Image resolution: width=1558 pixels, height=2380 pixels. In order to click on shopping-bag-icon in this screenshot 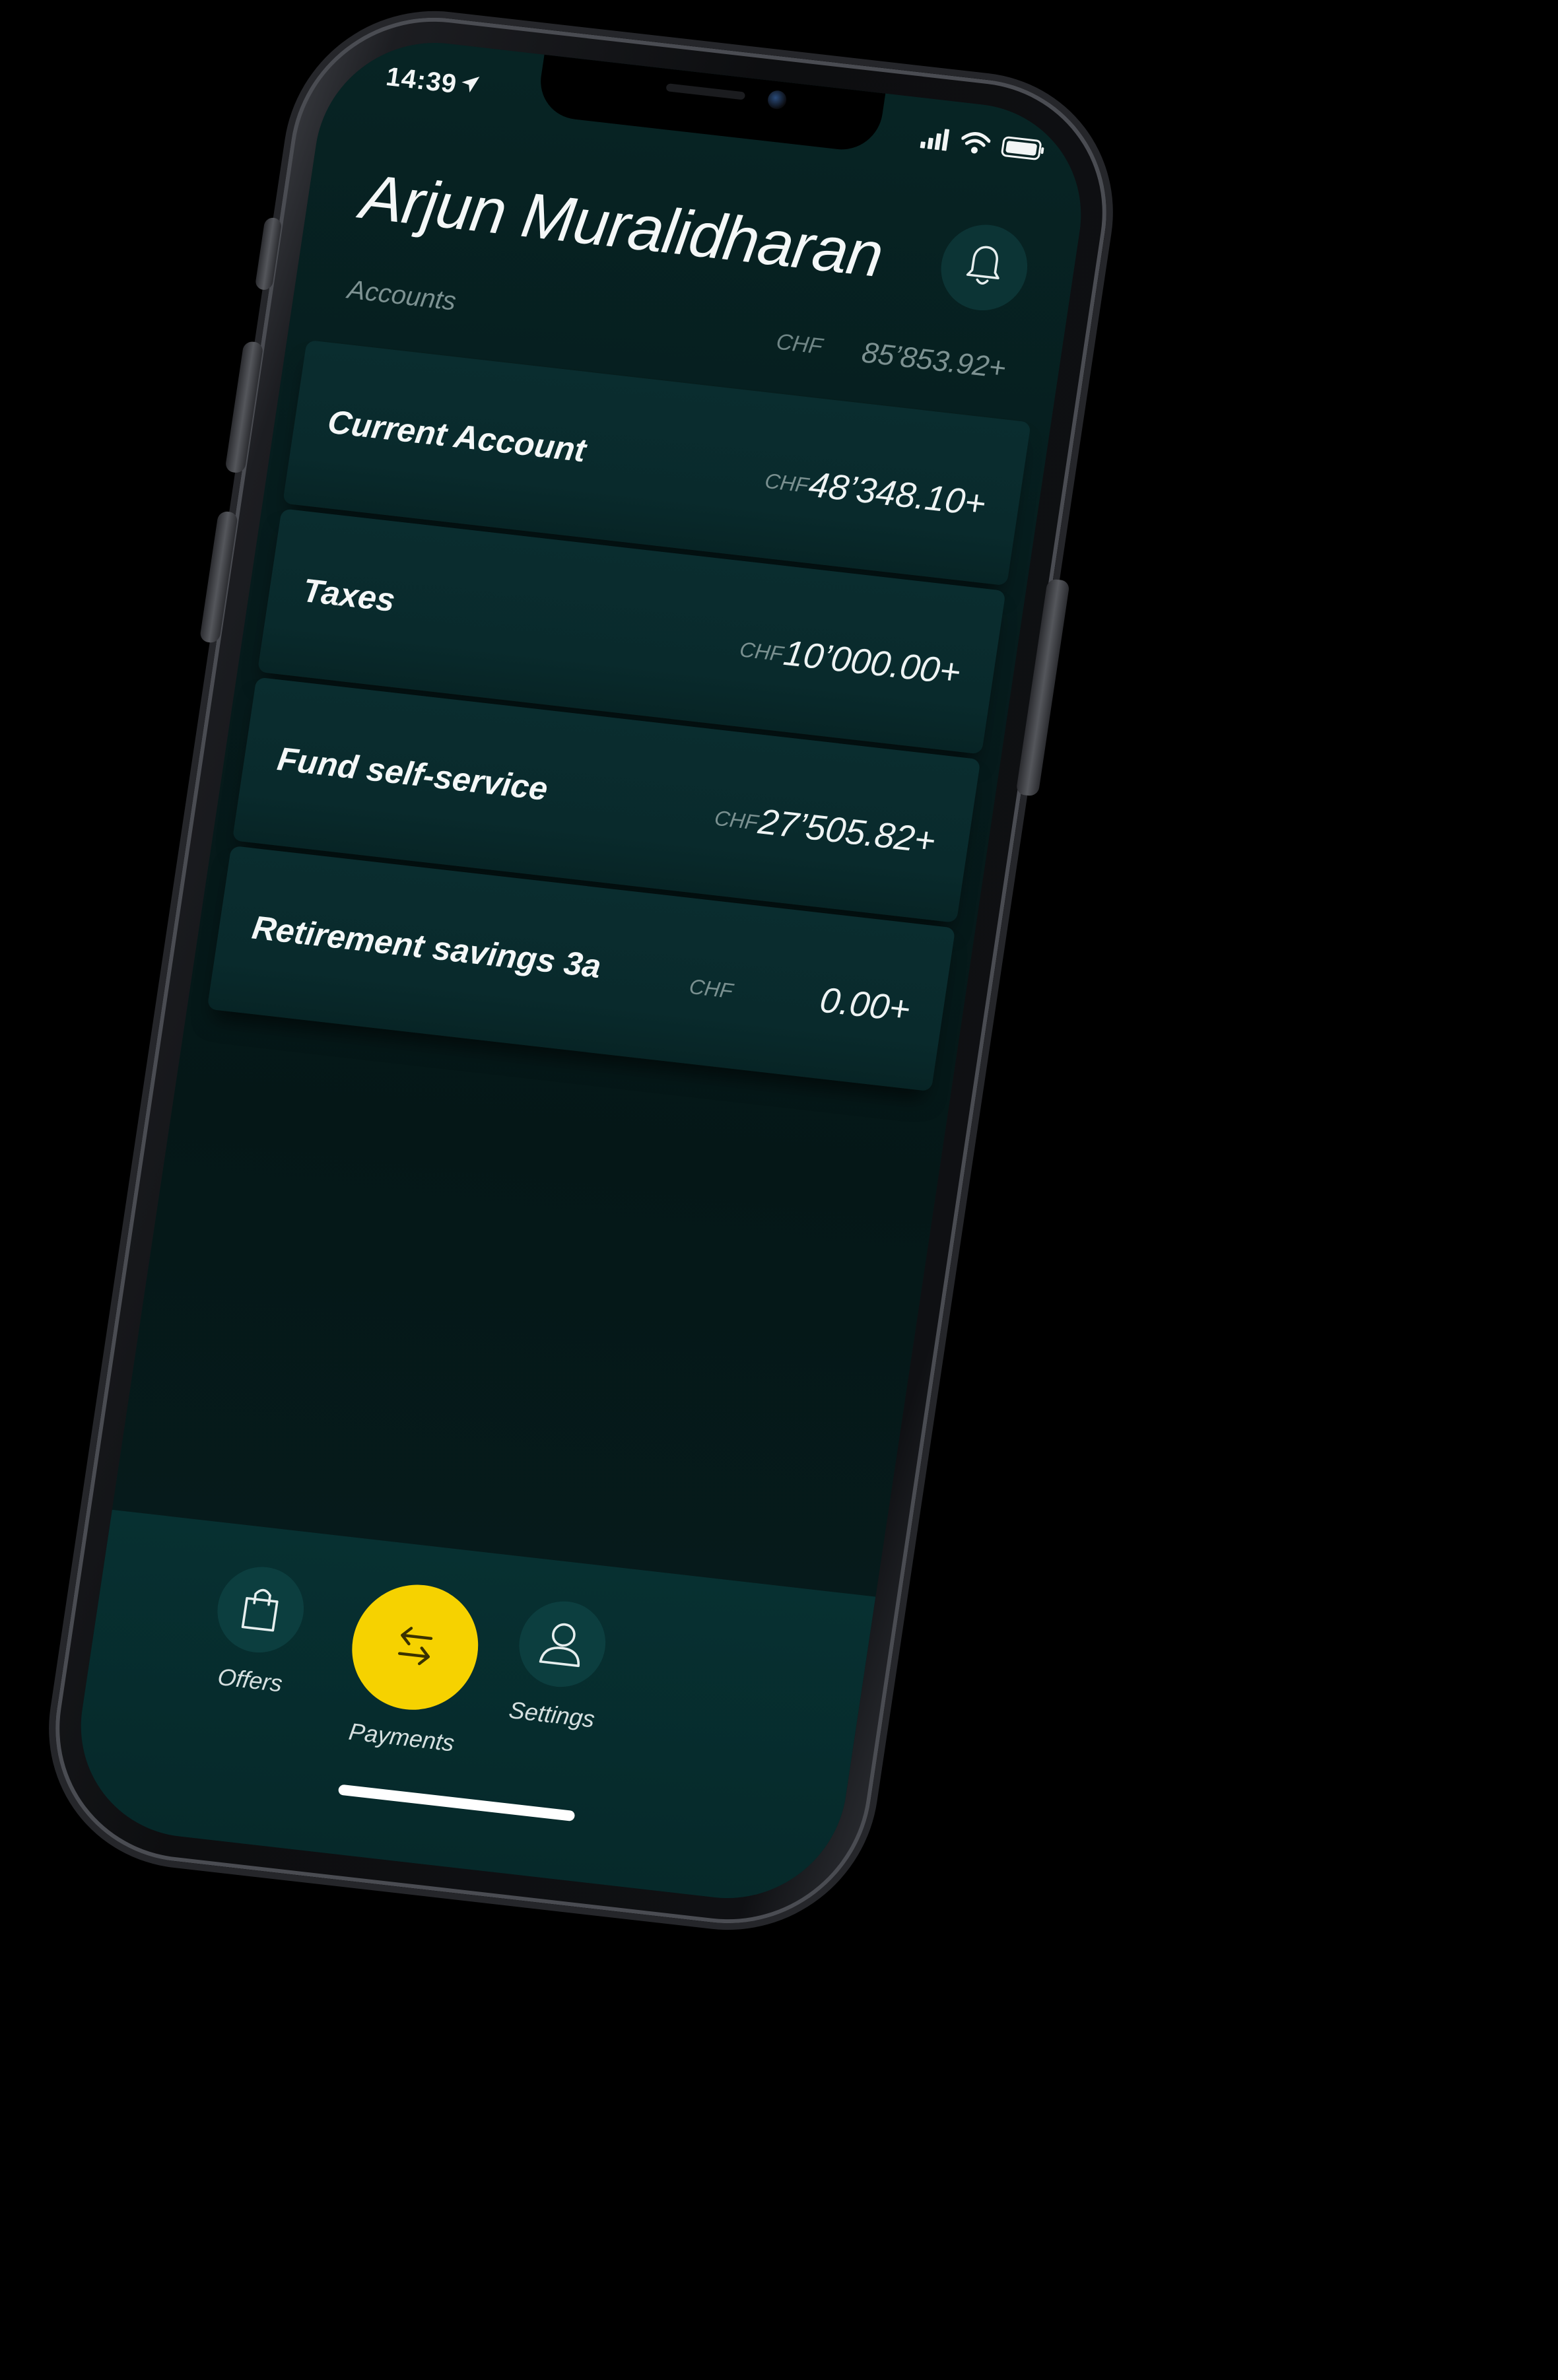, I will do `click(260, 1610)`.